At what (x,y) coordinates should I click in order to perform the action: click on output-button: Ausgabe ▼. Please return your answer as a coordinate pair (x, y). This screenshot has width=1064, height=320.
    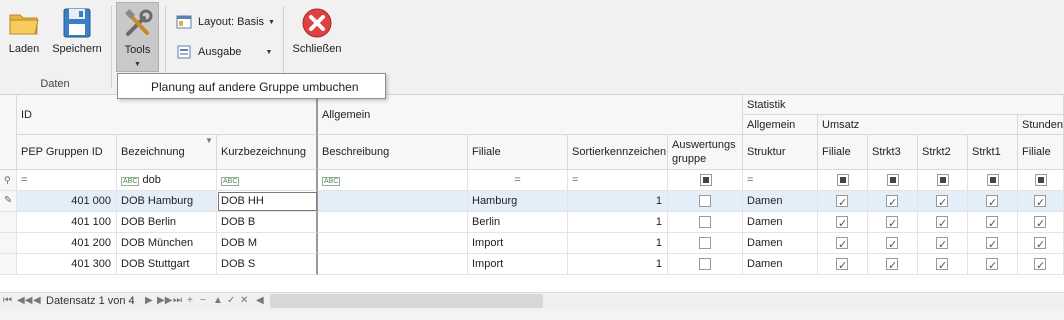
    Looking at the image, I should click on (224, 52).